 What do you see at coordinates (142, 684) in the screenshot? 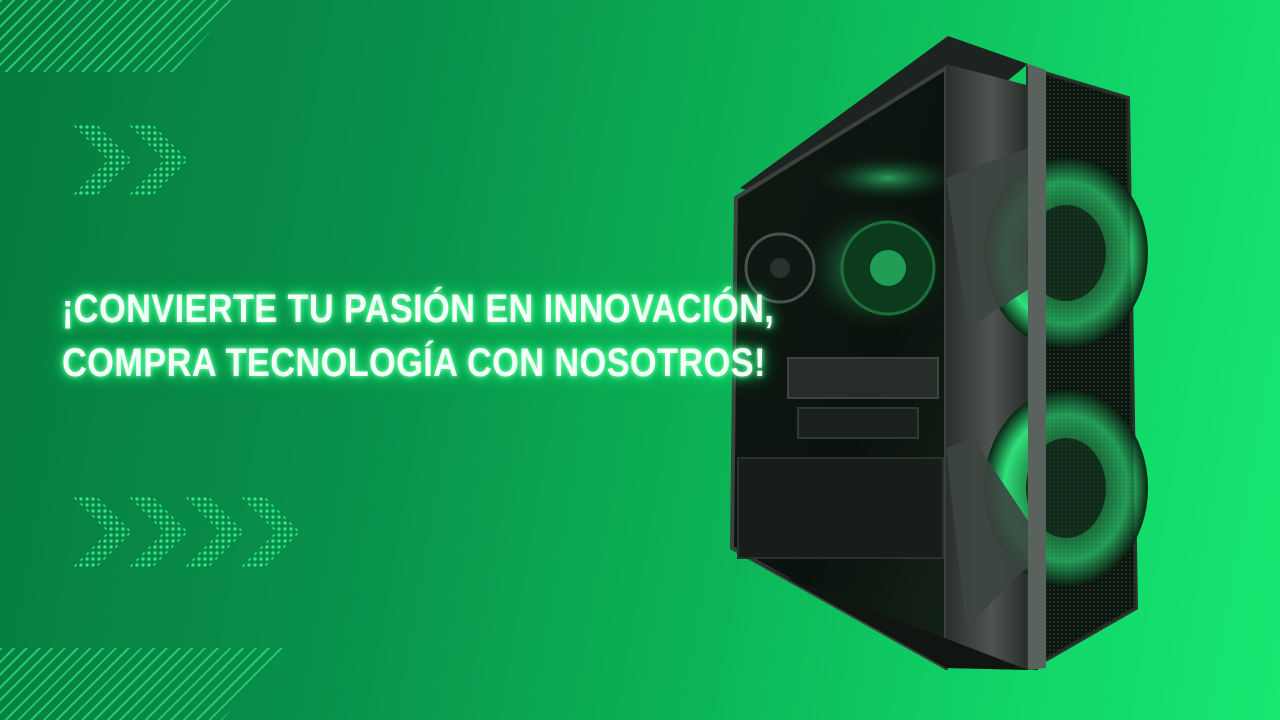
I see `diagonal-stripes-bottom` at bounding box center [142, 684].